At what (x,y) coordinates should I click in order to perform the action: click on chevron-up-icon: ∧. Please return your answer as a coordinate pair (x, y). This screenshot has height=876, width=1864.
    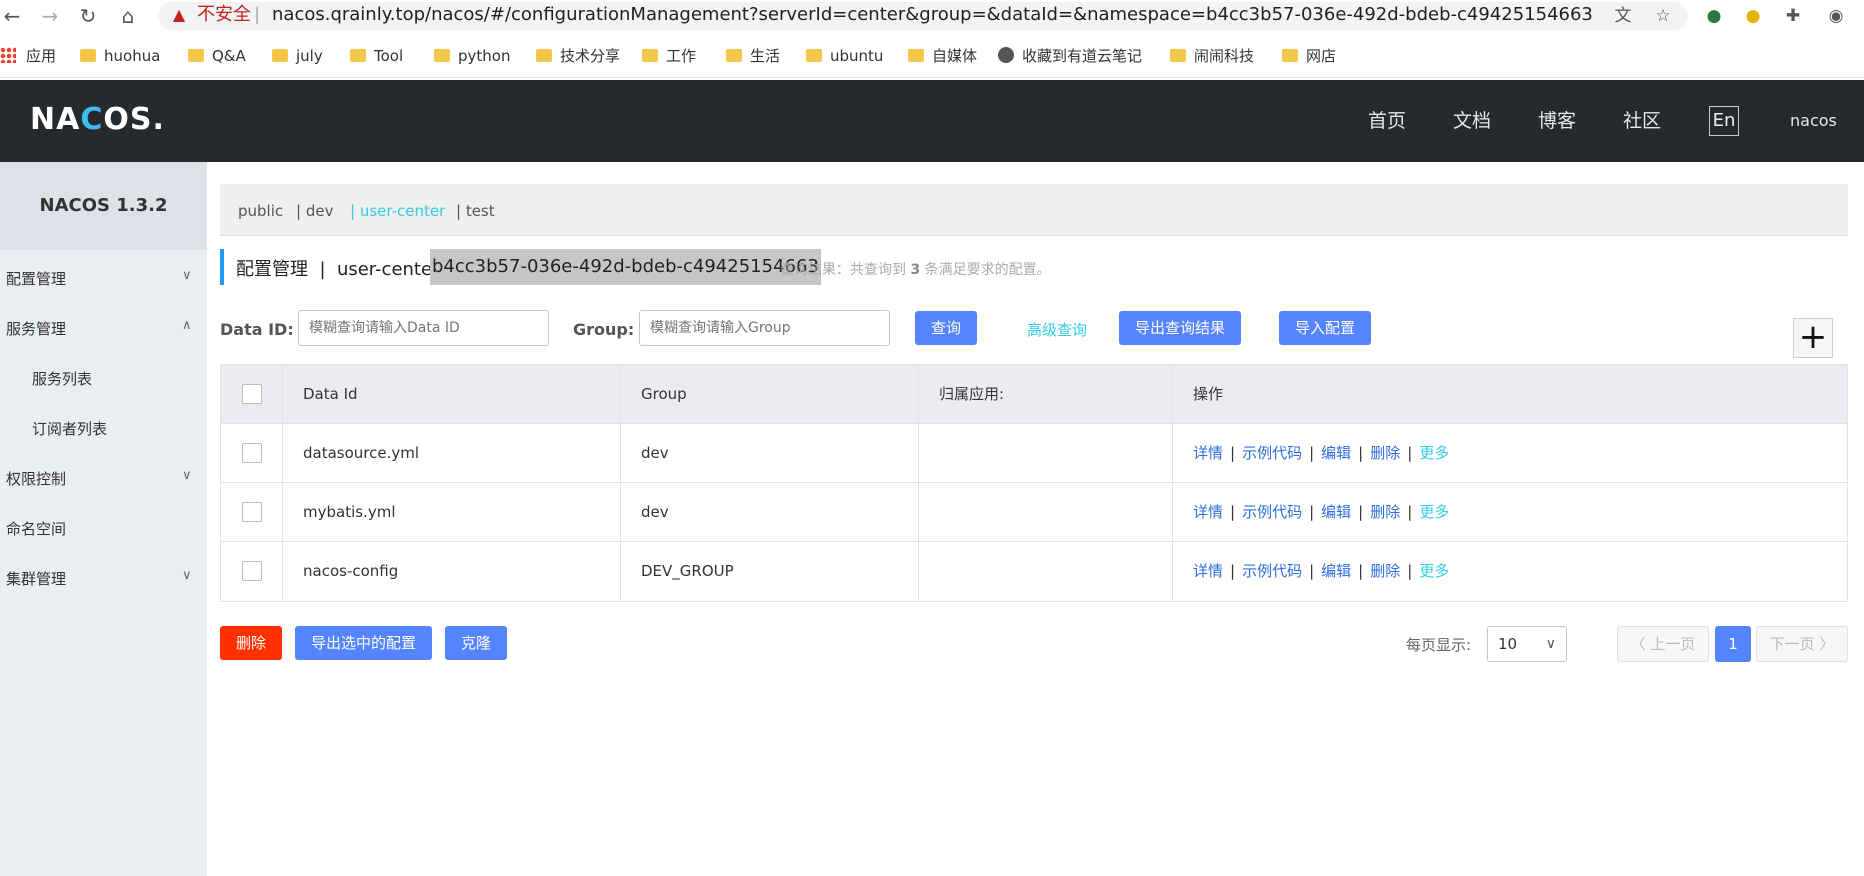
    Looking at the image, I should click on (187, 325).